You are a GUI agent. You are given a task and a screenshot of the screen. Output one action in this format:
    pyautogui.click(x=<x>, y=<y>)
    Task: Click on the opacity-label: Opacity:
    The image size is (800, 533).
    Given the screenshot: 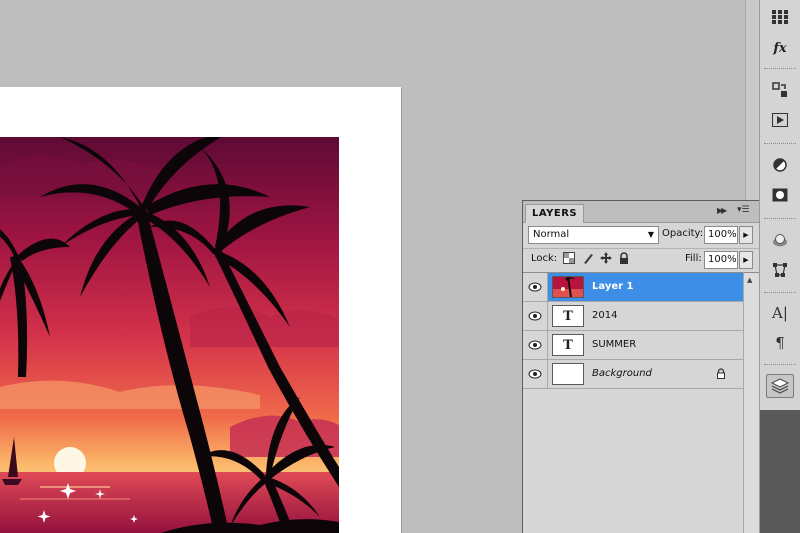 What is the action you would take?
    pyautogui.click(x=683, y=233)
    